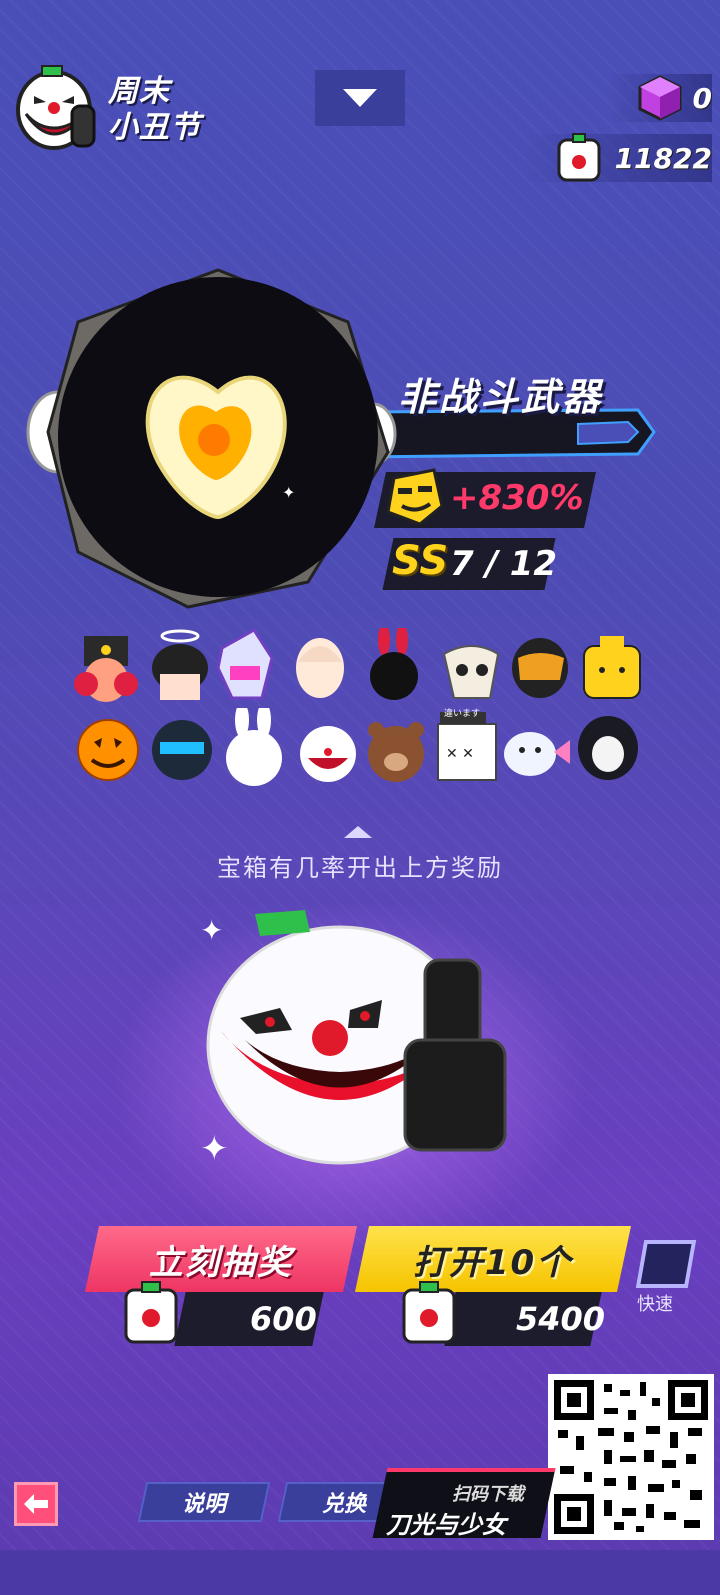 The height and width of the screenshot is (1595, 720). What do you see at coordinates (501, 397) in the screenshot?
I see `weapon-name: 非战斗武器` at bounding box center [501, 397].